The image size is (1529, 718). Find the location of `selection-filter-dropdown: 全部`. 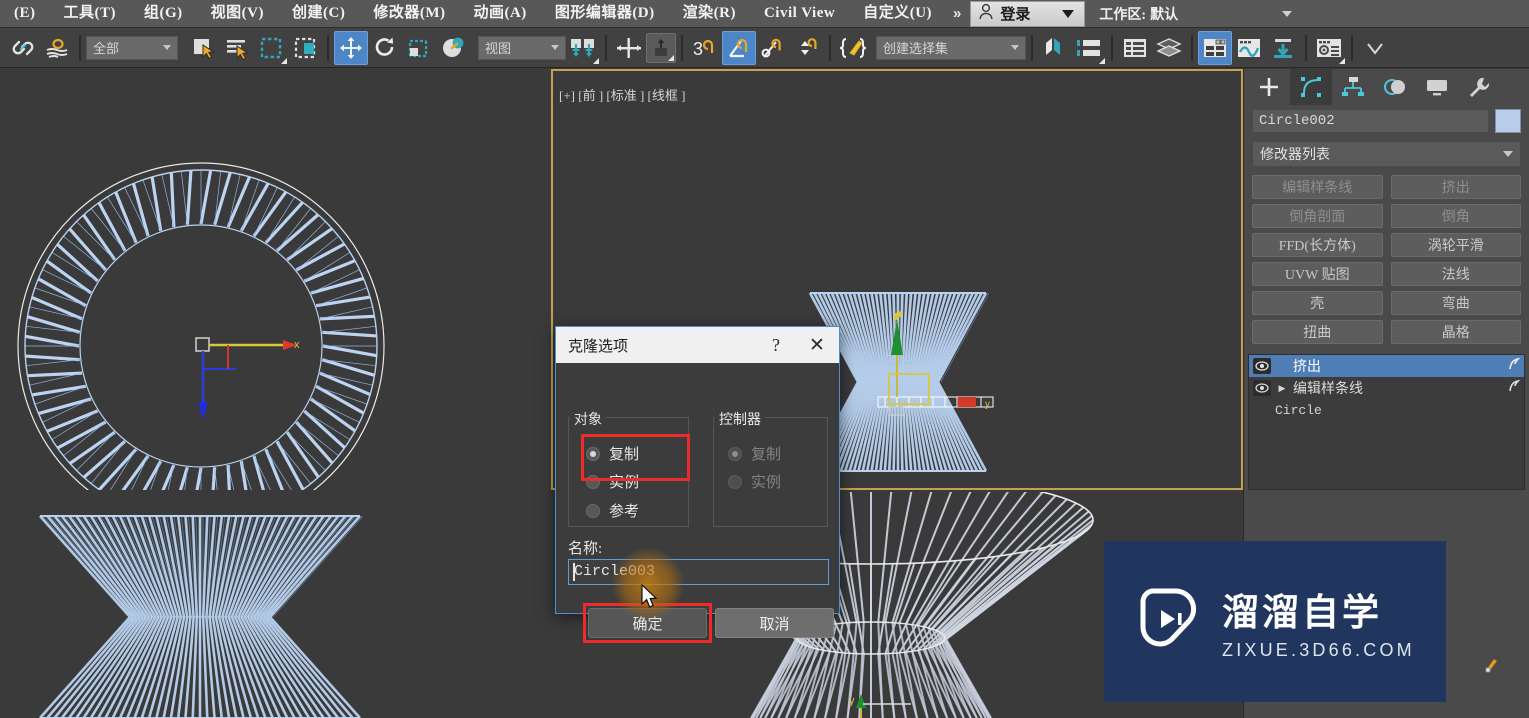

selection-filter-dropdown: 全部 is located at coordinates (132, 47).